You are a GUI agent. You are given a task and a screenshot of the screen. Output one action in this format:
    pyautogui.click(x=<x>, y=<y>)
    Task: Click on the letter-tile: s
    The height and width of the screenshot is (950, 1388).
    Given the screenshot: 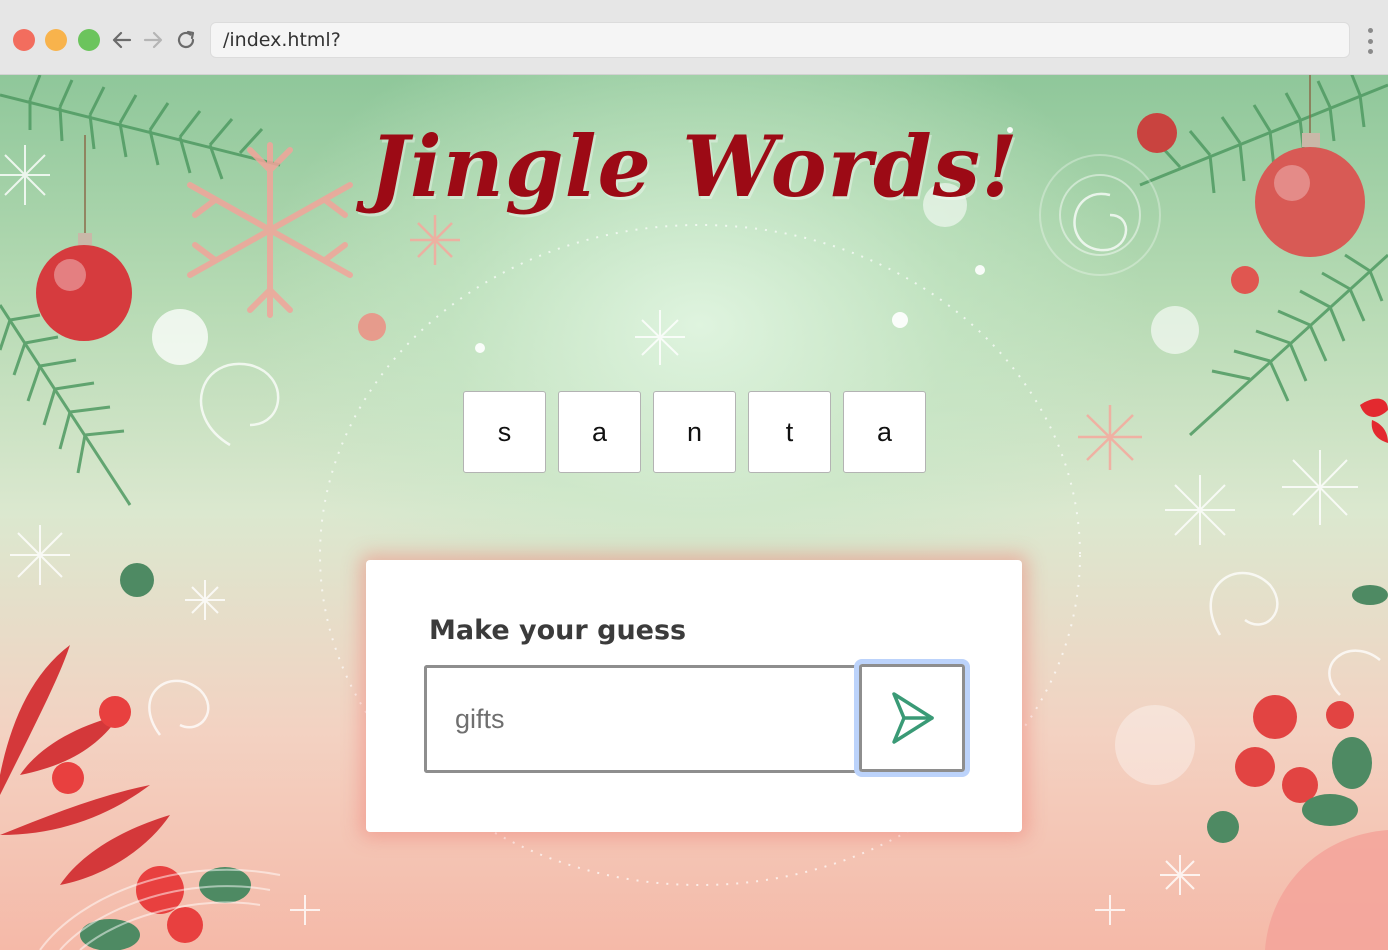 What is the action you would take?
    pyautogui.click(x=504, y=432)
    